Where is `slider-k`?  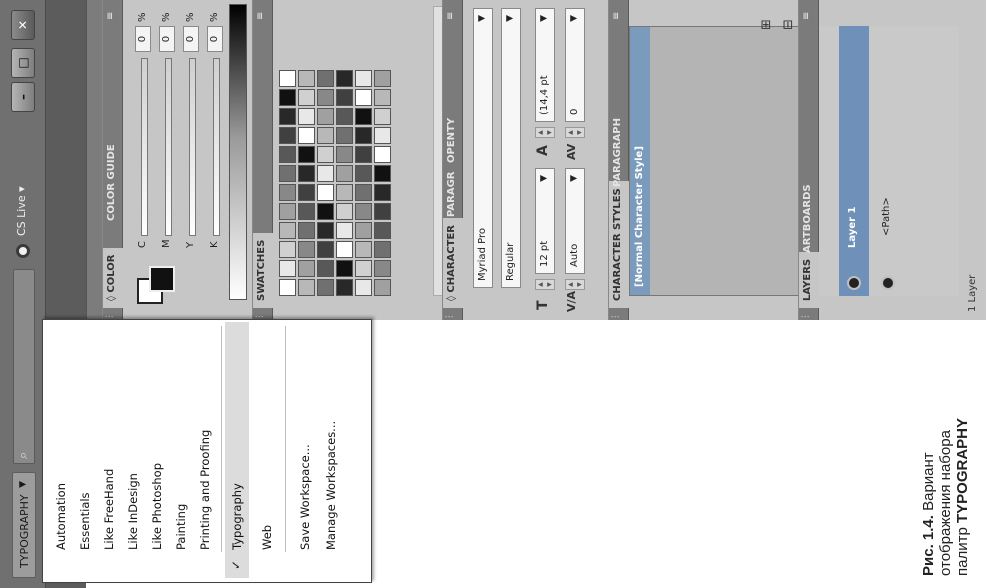
slider-k is located at coordinates (216, 147).